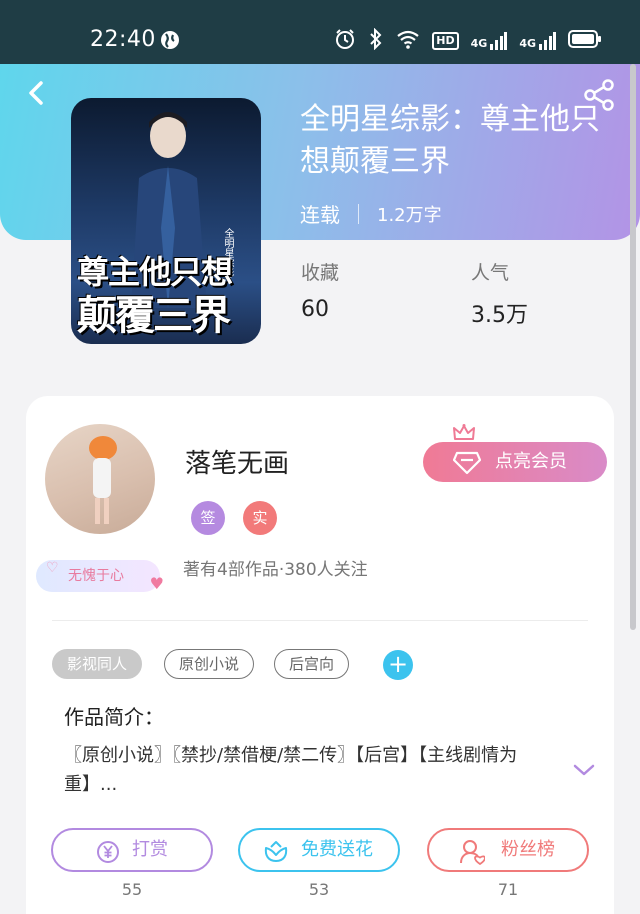 The width and height of the screenshot is (640, 914). Describe the element at coordinates (450, 140) in the screenshot. I see `book-title: 全明星综影：尊主他只想颠覆三界` at that location.